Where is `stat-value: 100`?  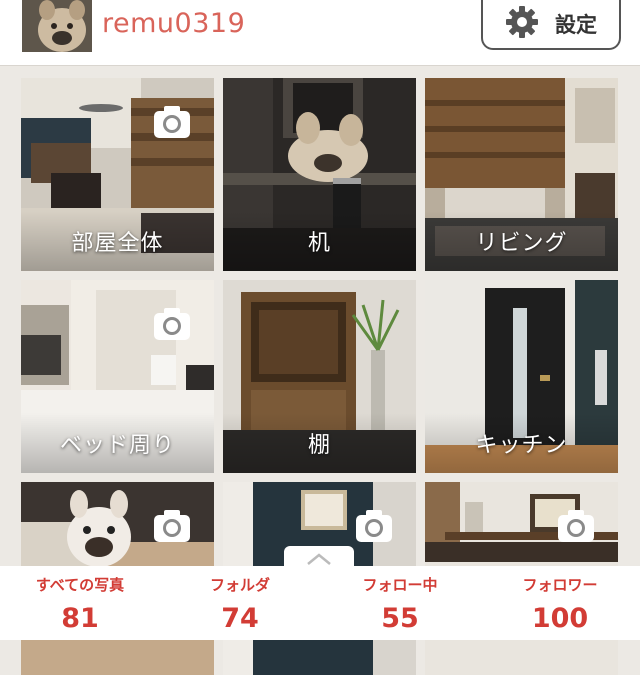
stat-value: 100 is located at coordinates (560, 618).